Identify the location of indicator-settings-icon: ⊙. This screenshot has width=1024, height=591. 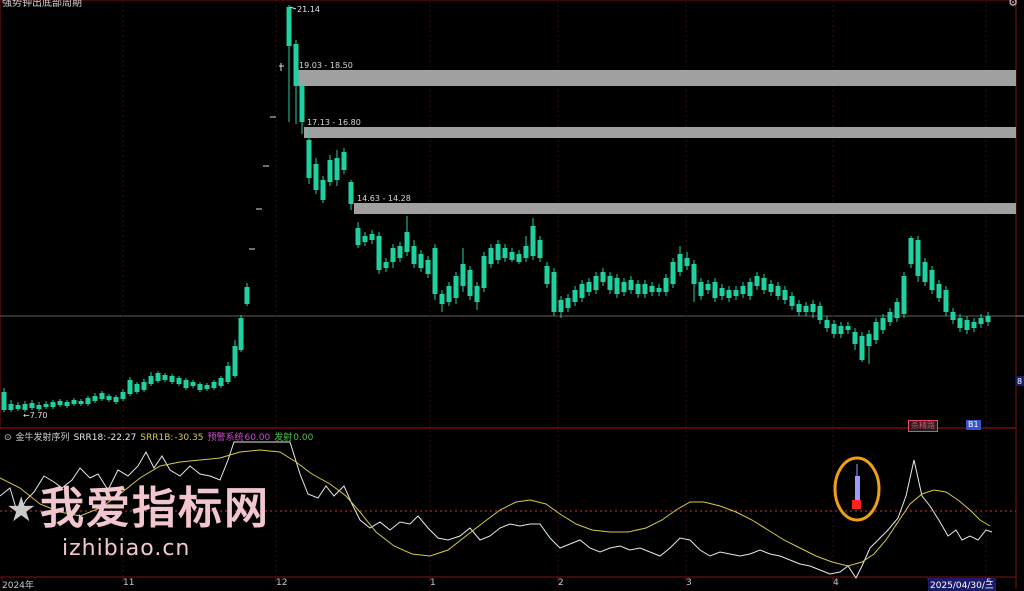
(8, 438).